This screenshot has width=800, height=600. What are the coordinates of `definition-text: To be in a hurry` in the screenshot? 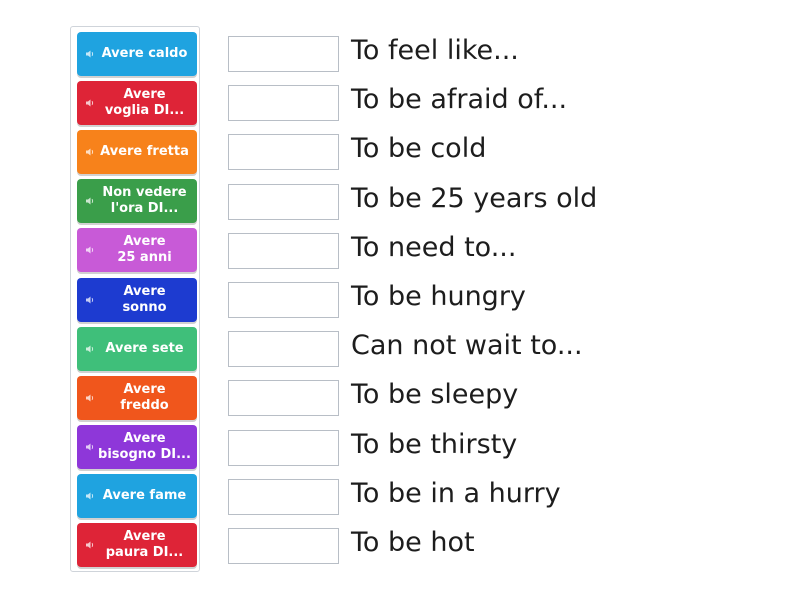 It's located at (456, 493).